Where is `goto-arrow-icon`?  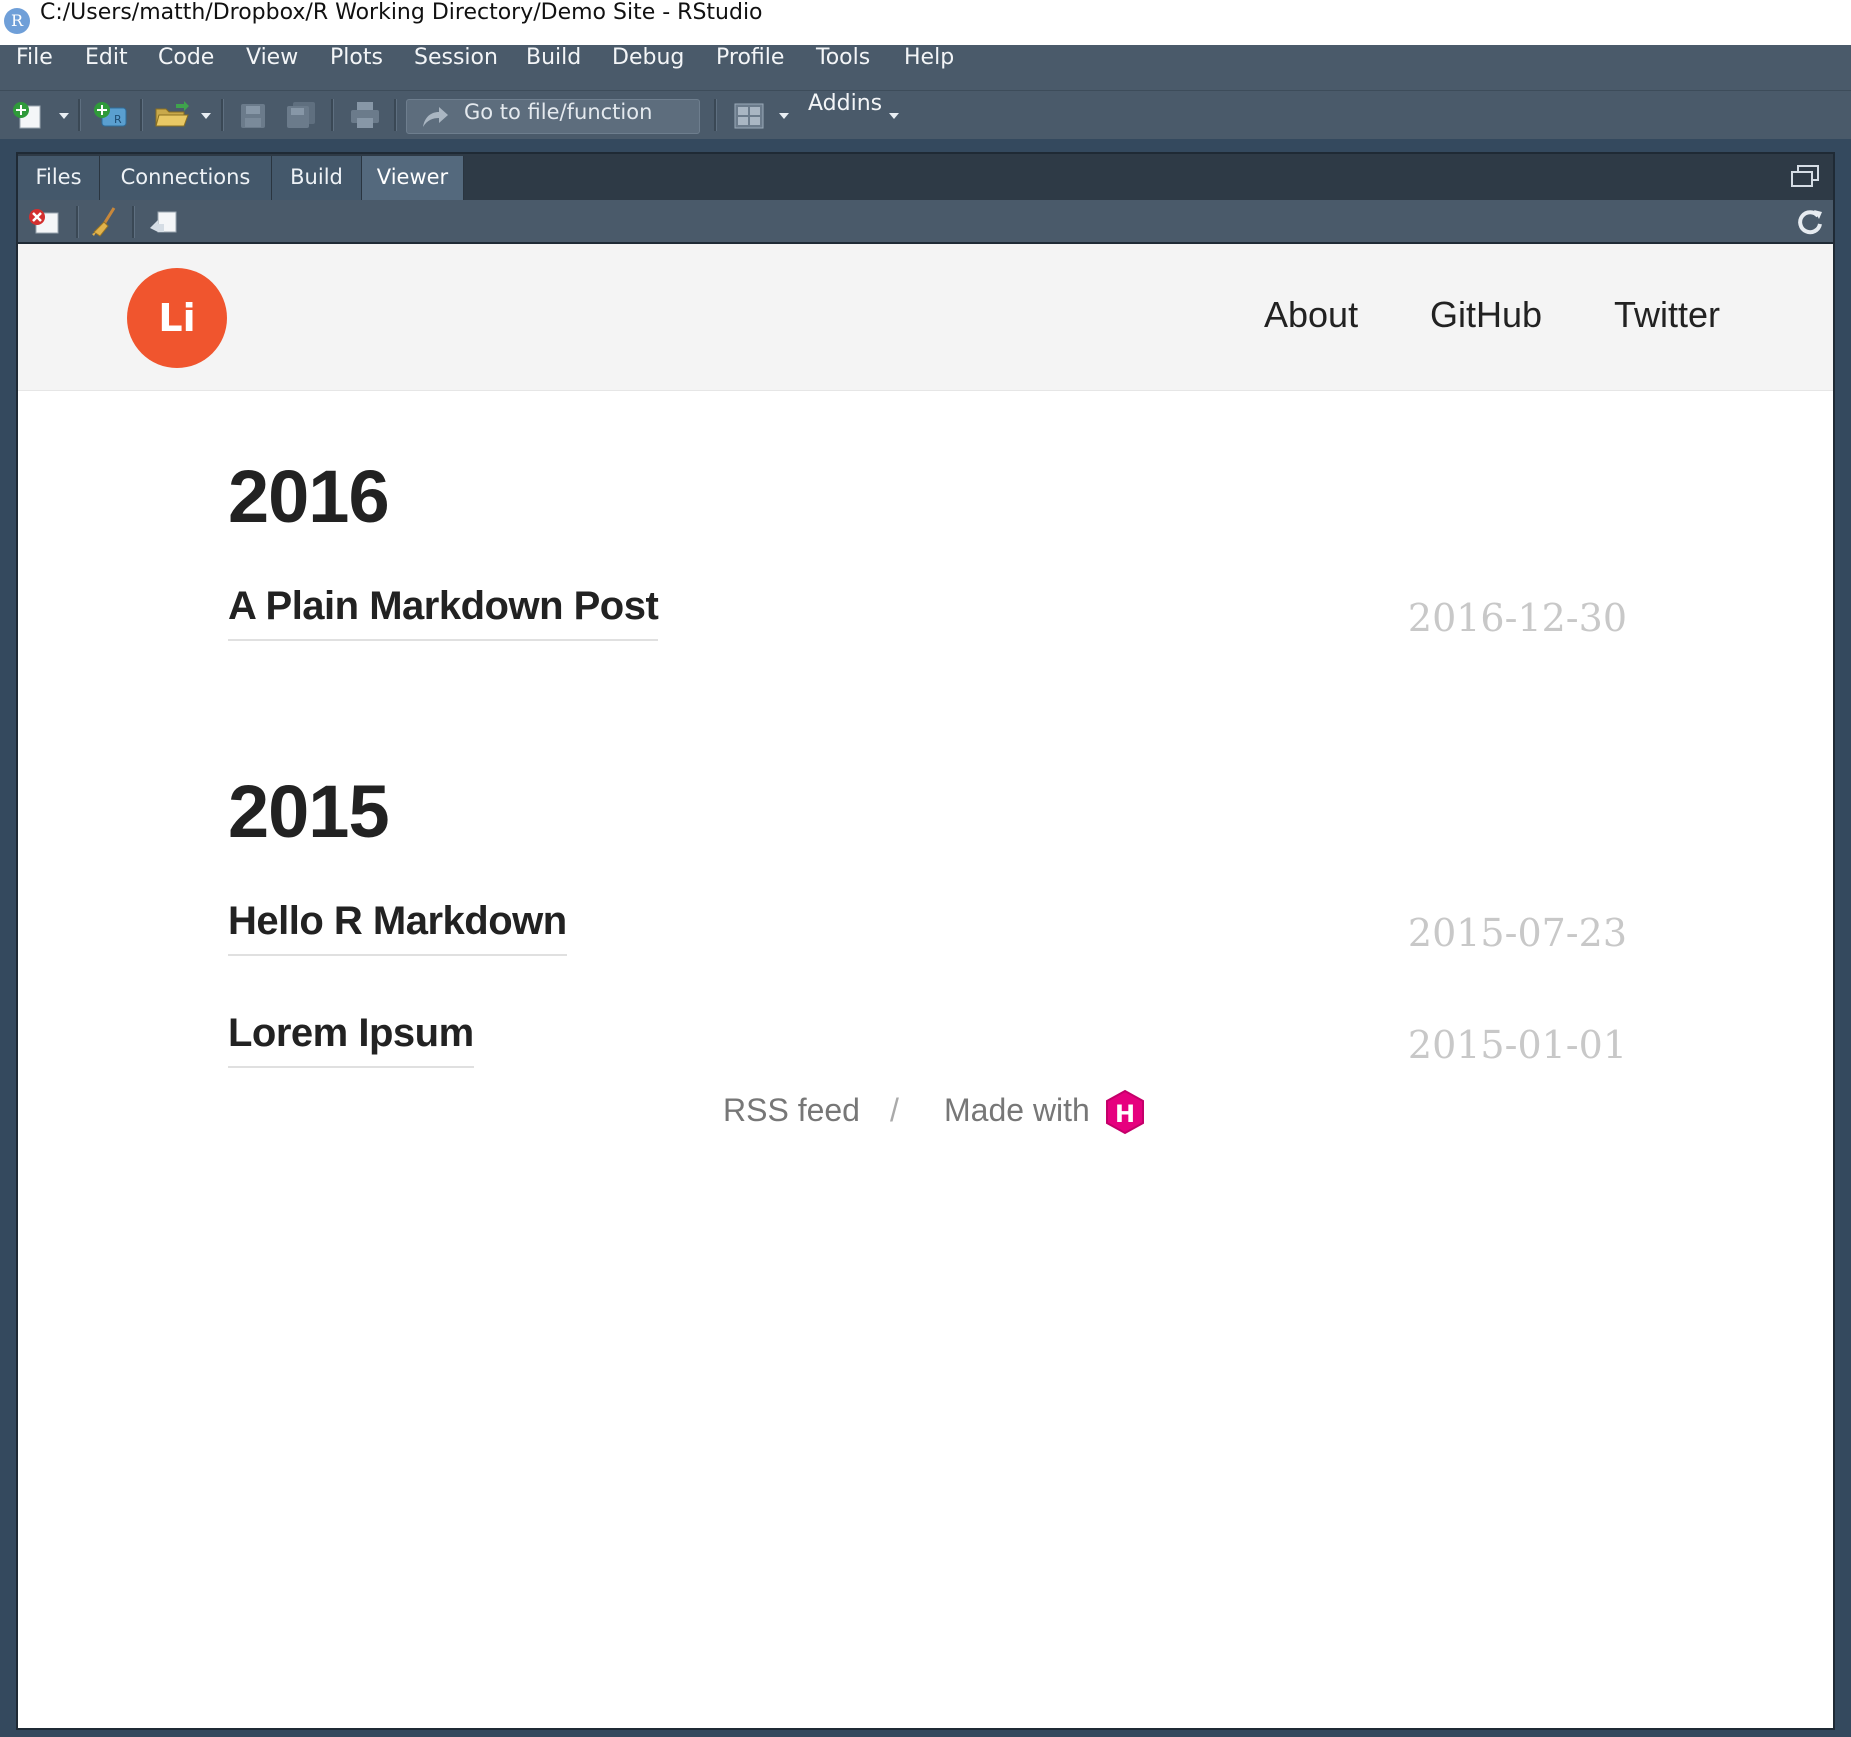 goto-arrow-icon is located at coordinates (435, 117).